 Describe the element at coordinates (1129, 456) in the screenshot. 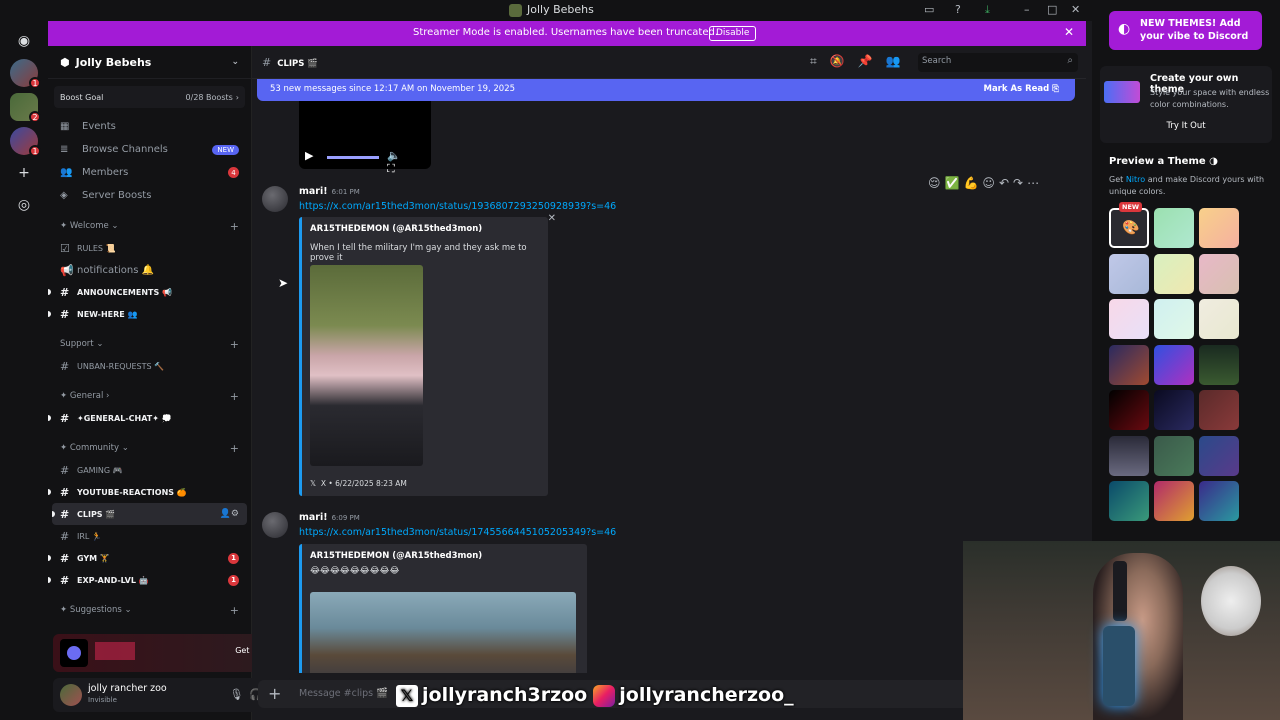

I see `theme-swatch-slate` at that location.